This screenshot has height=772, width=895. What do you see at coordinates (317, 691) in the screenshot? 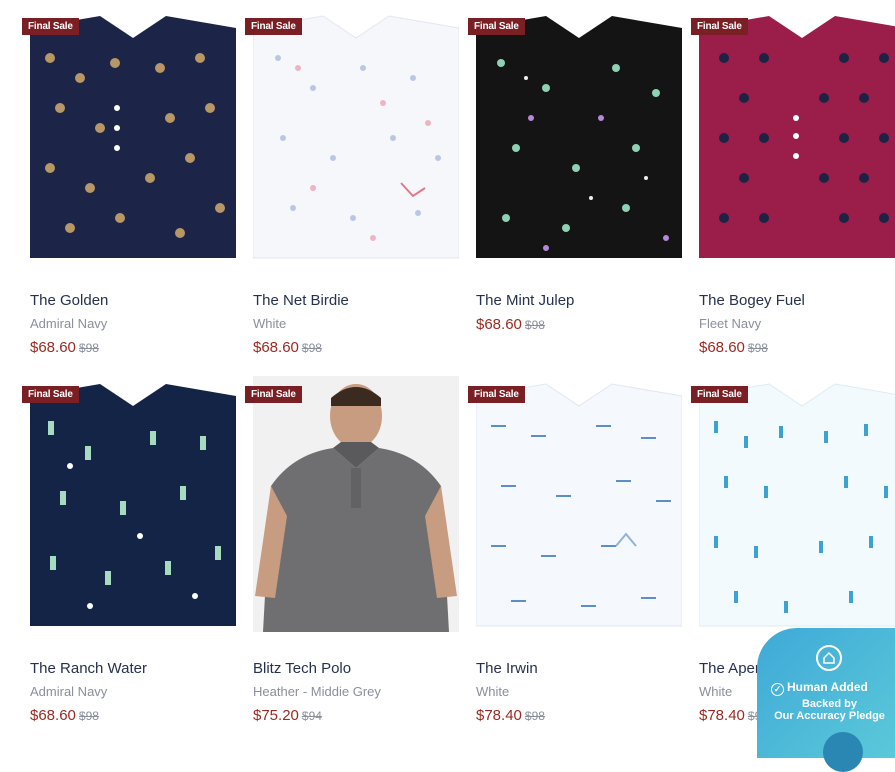
I see `product-color: Heather - Middie Grey` at bounding box center [317, 691].